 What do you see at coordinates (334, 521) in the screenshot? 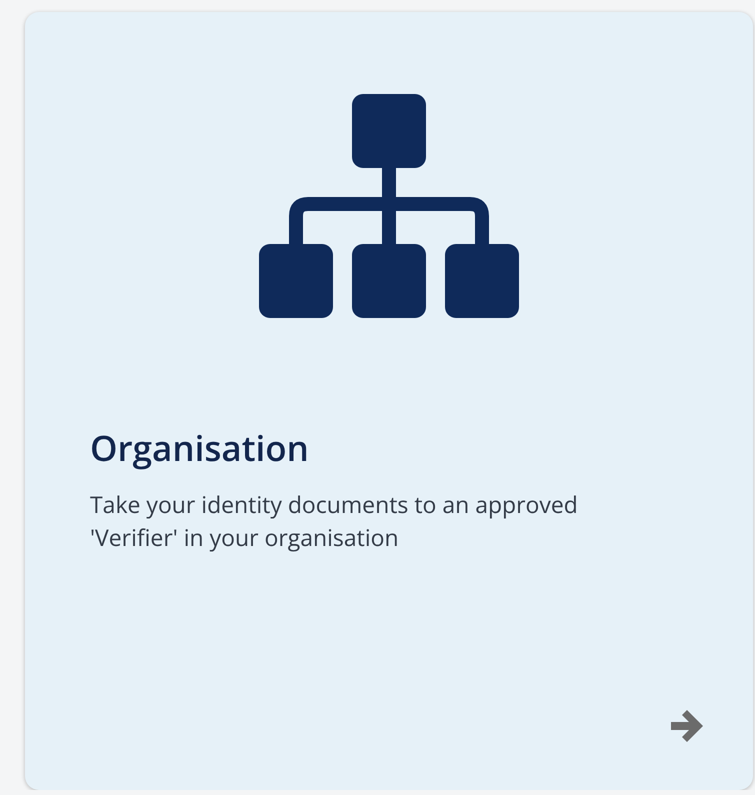
I see `card-description: Take your identity documents to an approved 'Verifier' in your organisation` at bounding box center [334, 521].